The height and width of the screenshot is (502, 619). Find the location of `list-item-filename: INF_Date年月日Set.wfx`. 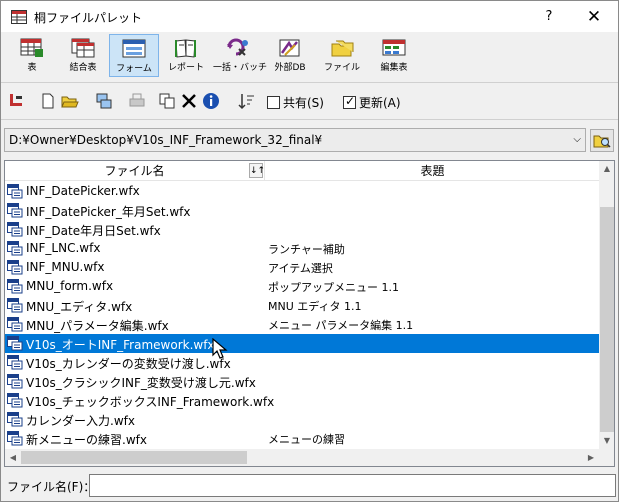

list-item-filename: INF_Date年月日Set.wfx is located at coordinates (93, 231).